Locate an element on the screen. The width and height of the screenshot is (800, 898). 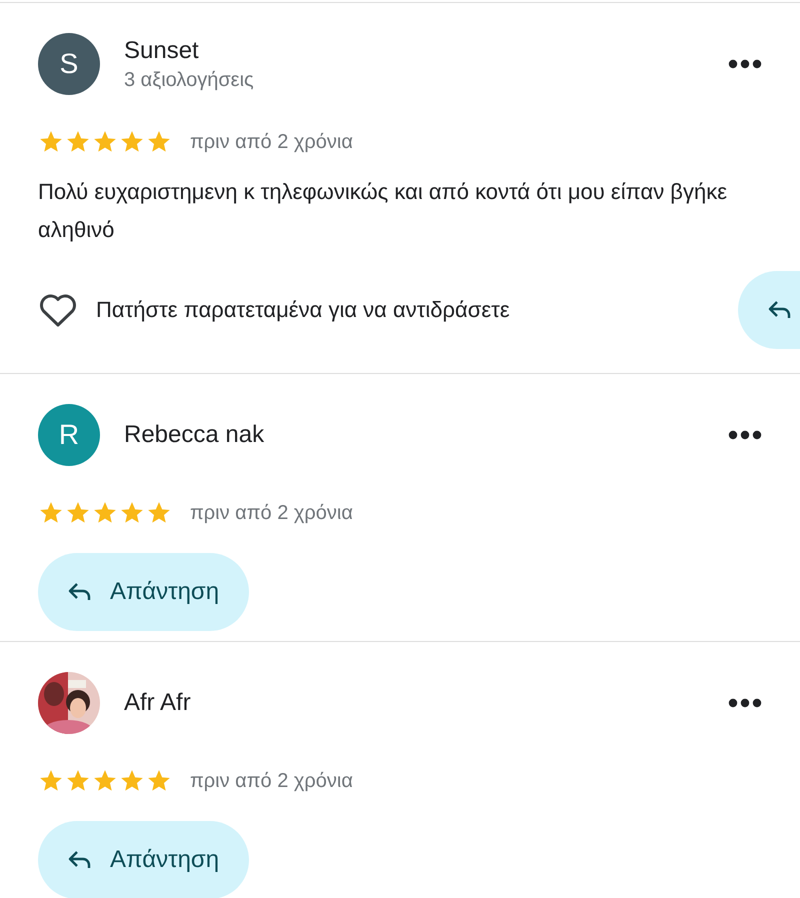
react-hint: Πατήστε παρατεταμένα για να αντιδράσετε is located at coordinates (303, 310).